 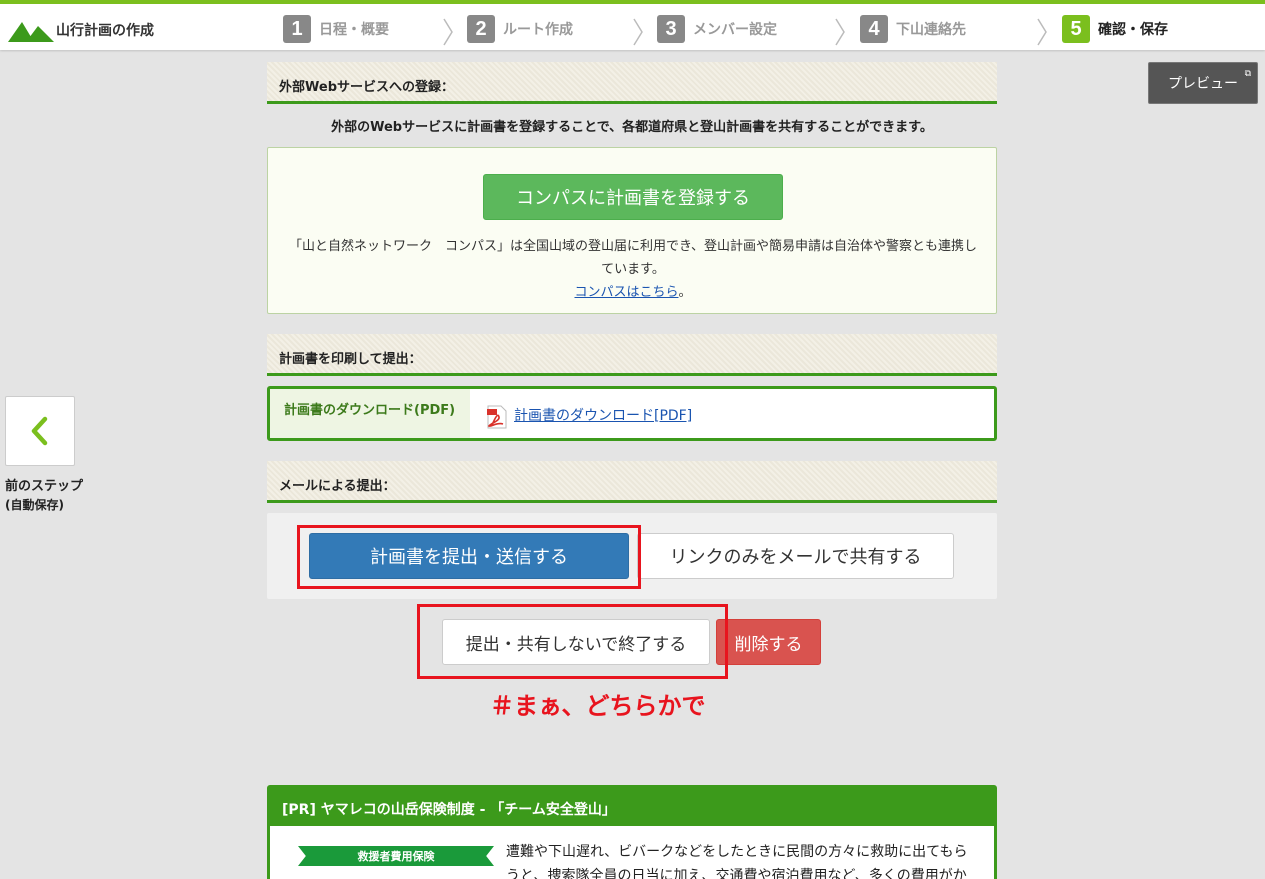 What do you see at coordinates (469, 556) in the screenshot?
I see `submit-send-button: 計画書を提出・送信する` at bounding box center [469, 556].